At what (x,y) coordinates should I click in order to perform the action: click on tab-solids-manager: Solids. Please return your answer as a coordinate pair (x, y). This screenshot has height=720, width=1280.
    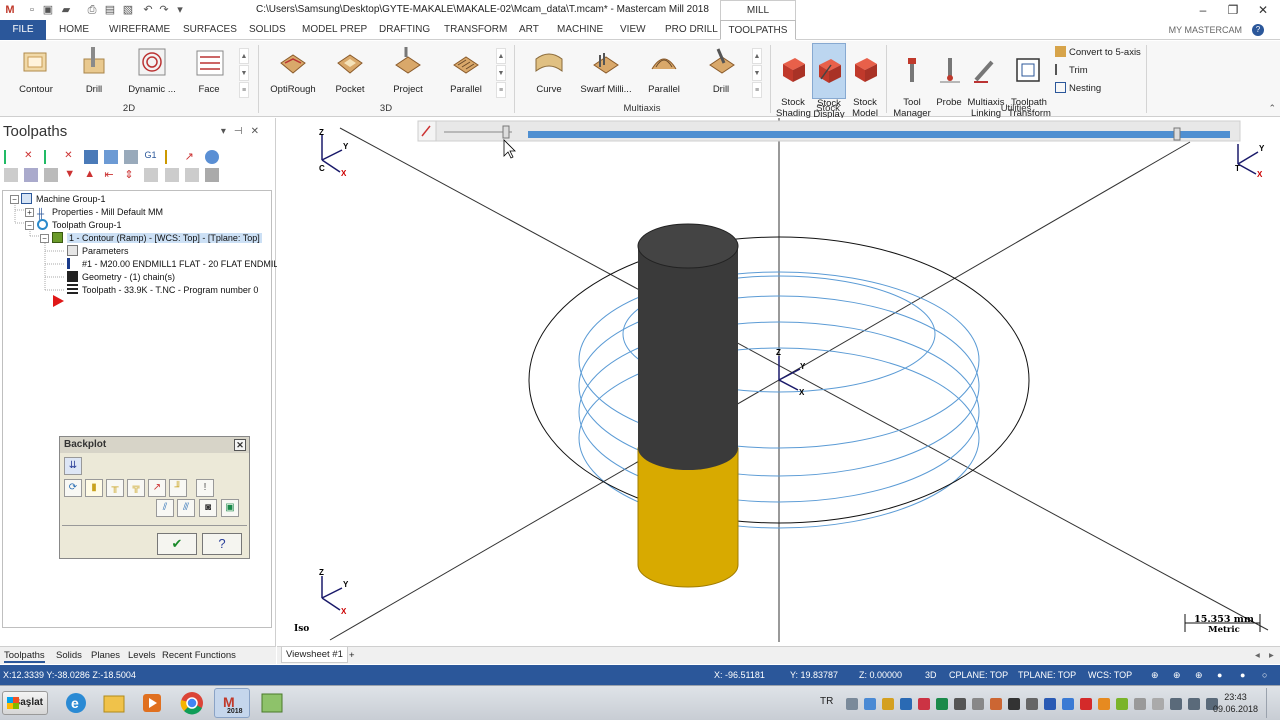
    Looking at the image, I should click on (69, 655).